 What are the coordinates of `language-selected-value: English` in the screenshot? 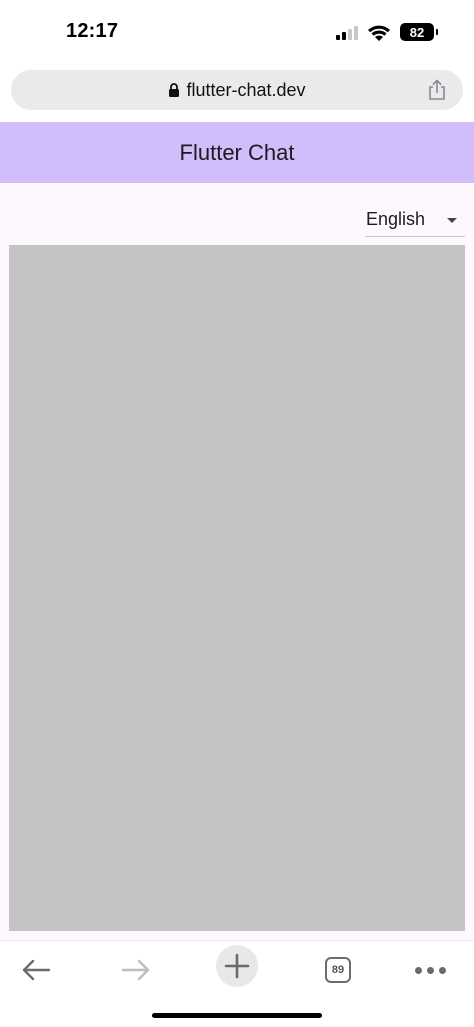 It's located at (396, 219).